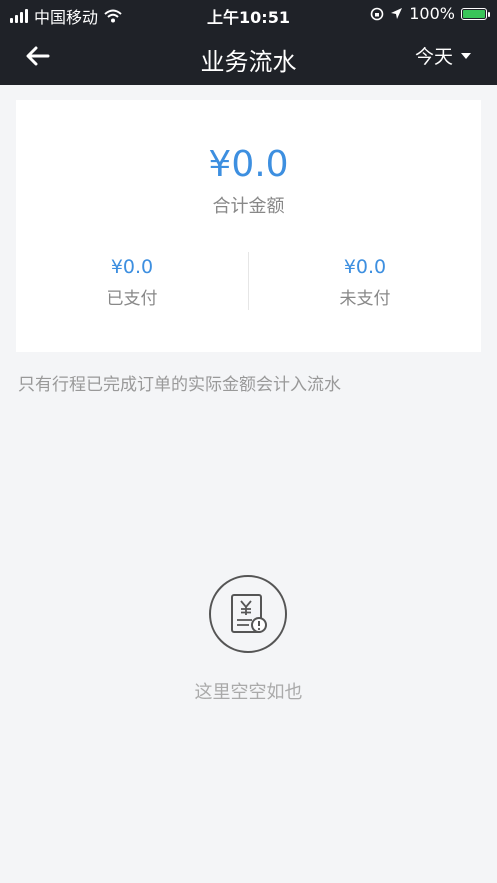 Image resolution: width=497 pixels, height=883 pixels. I want to click on top-bar: 中国移动 上午10:51 100% 业务流水 今天, so click(248, 42).